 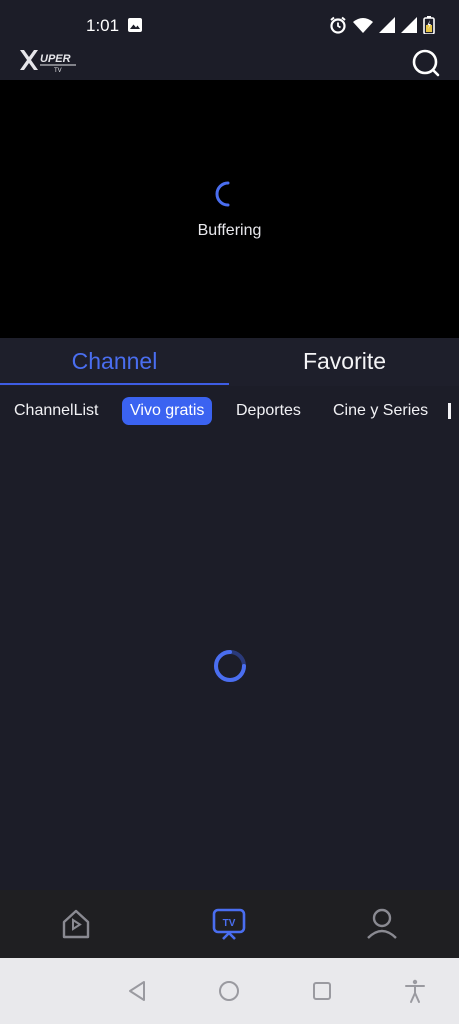 I want to click on channel-tabs: Channel Favorite, so click(x=229, y=362).